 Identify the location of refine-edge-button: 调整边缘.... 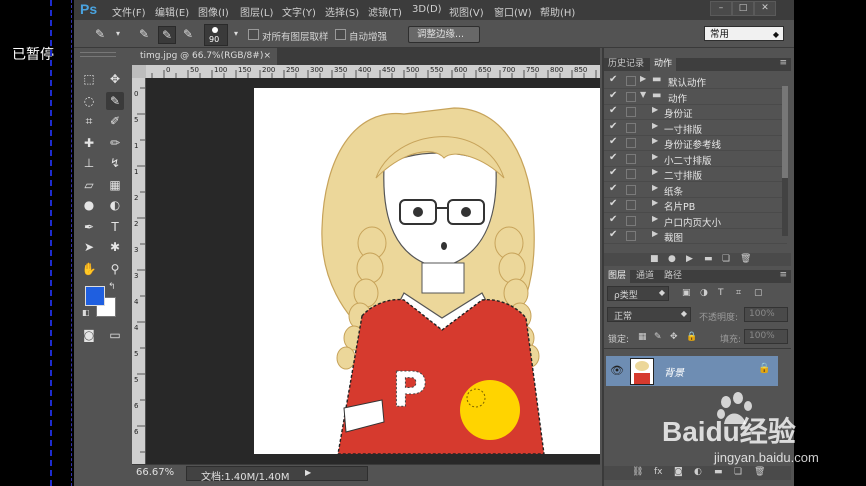
(444, 34).